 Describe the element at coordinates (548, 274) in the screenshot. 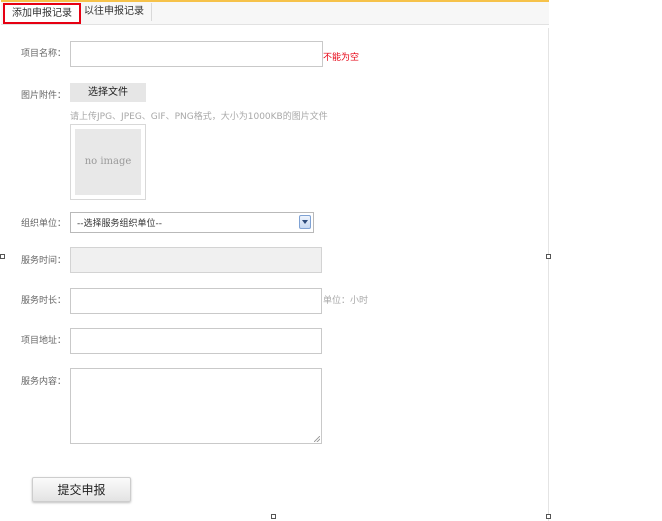

I see `frame-edge-right` at that location.